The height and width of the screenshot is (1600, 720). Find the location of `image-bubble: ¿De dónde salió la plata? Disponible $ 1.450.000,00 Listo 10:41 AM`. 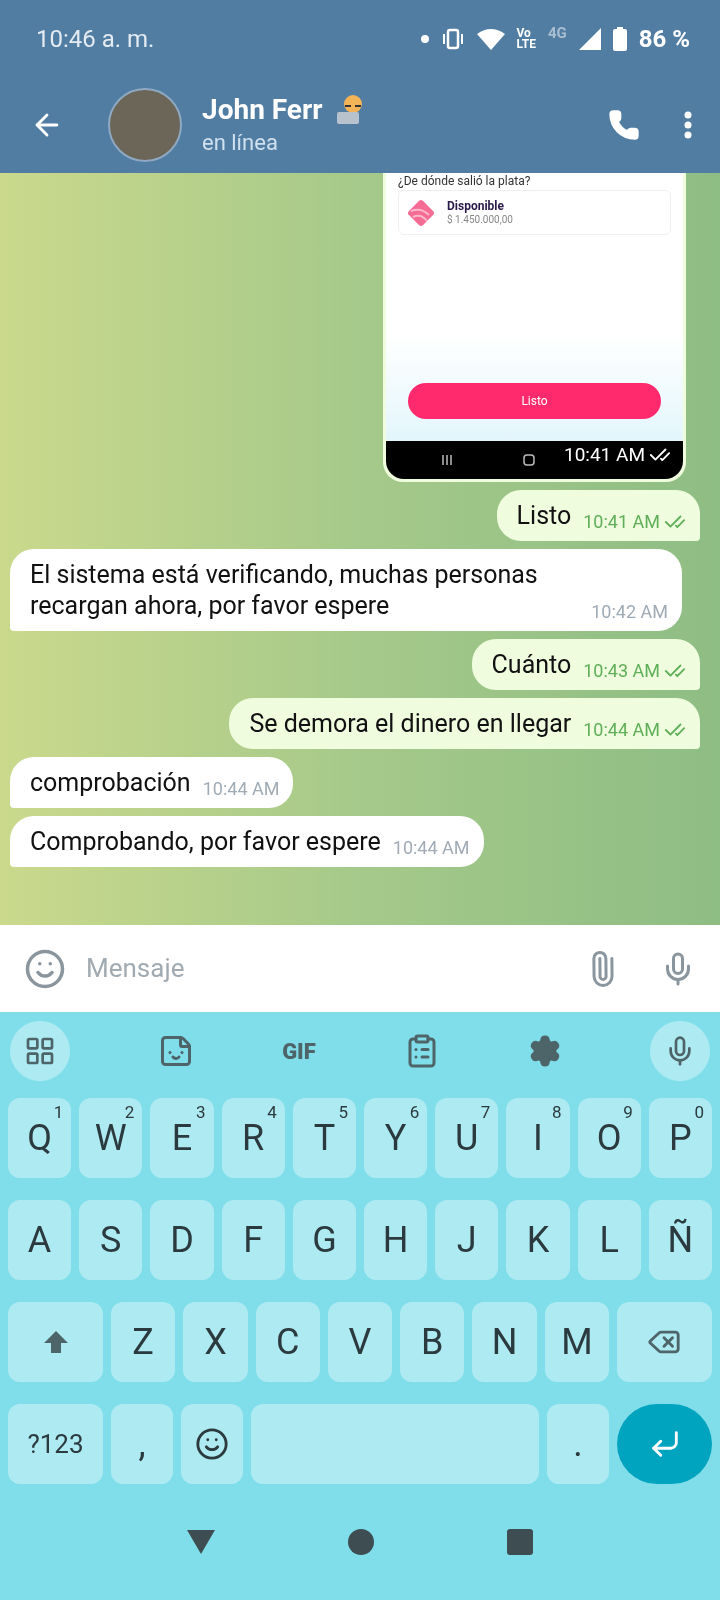

image-bubble: ¿De dónde salió la plata? Disponible $ 1.450.000,00 Listo 10:41 AM is located at coordinates (534, 327).